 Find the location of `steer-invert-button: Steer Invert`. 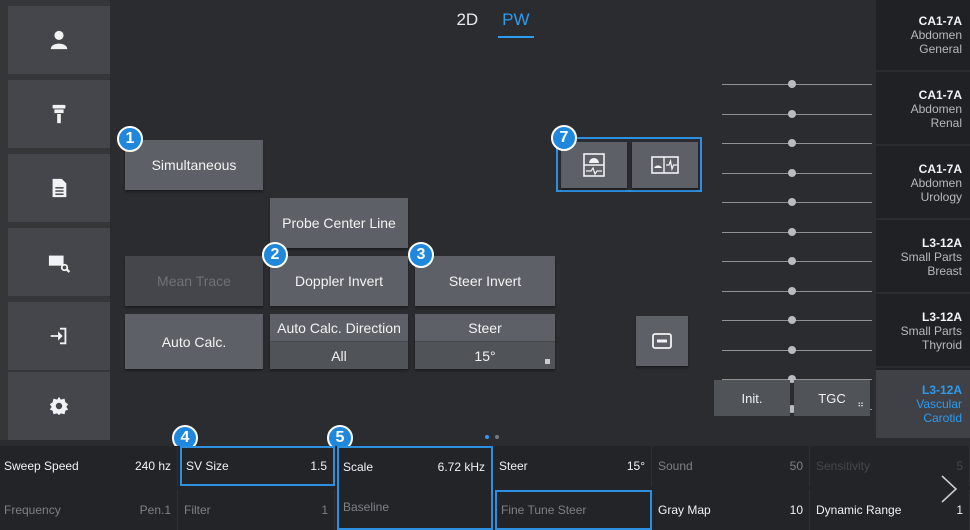

steer-invert-button: Steer Invert is located at coordinates (485, 281).